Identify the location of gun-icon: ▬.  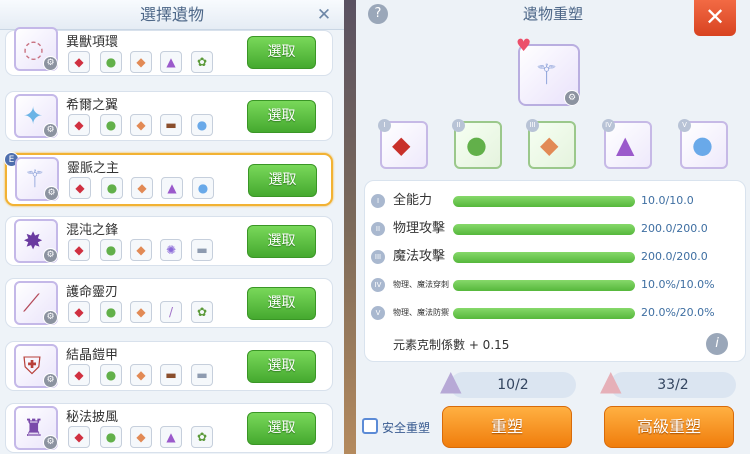
(171, 375).